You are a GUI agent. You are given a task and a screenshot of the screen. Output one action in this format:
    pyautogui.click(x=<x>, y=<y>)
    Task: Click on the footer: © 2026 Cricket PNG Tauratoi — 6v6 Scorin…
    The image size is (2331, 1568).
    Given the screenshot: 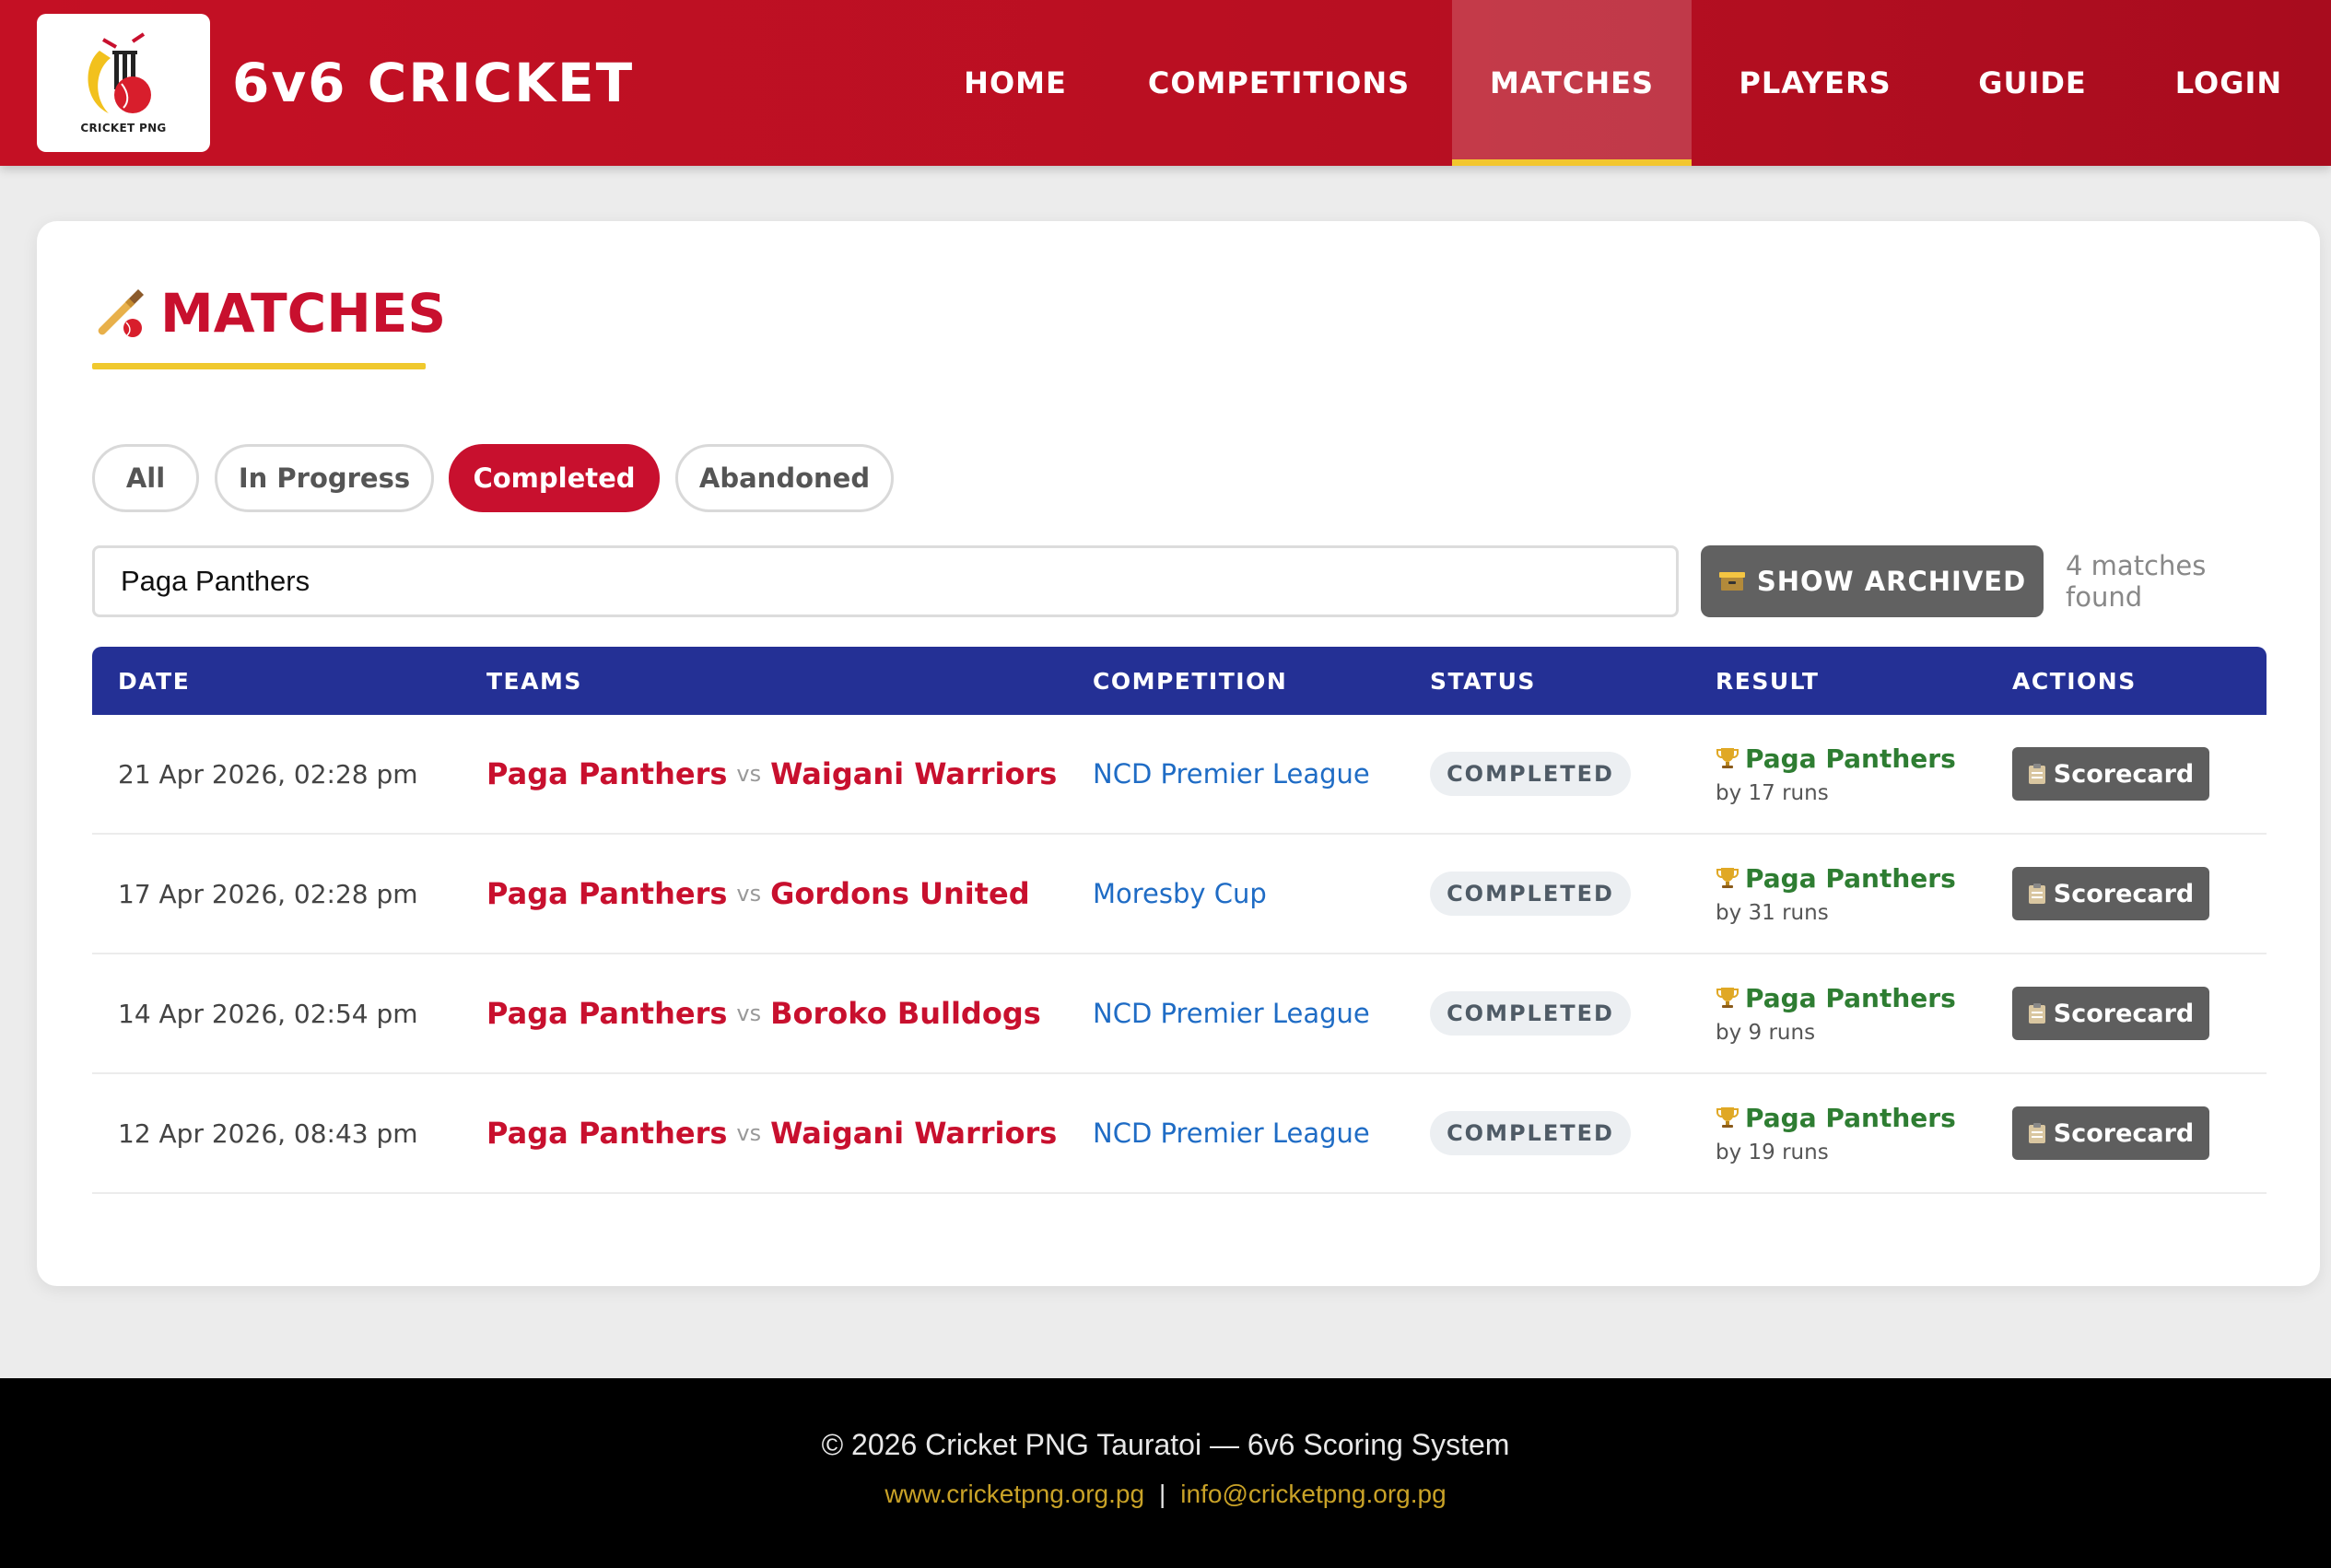 What is the action you would take?
    pyautogui.click(x=1165, y=1473)
    